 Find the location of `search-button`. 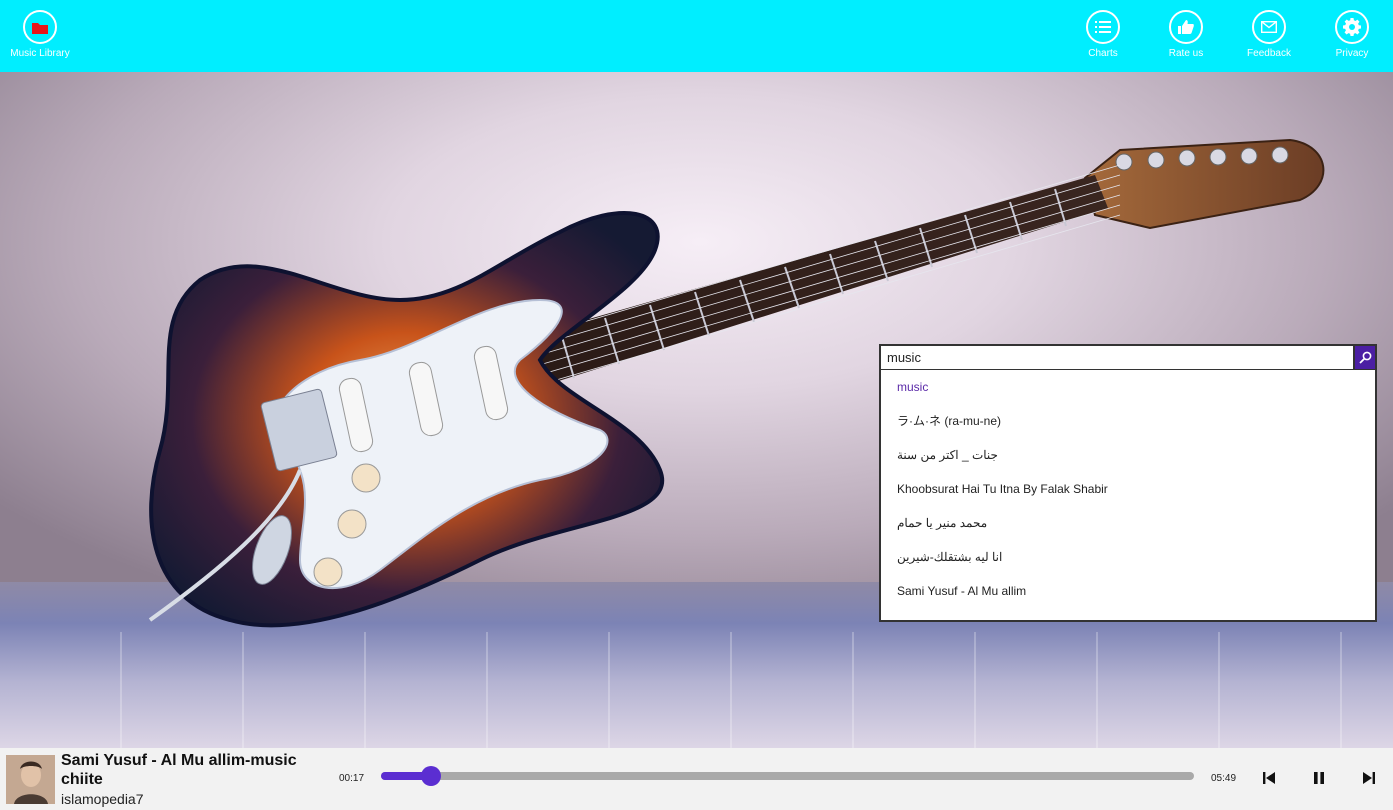

search-button is located at coordinates (1365, 357).